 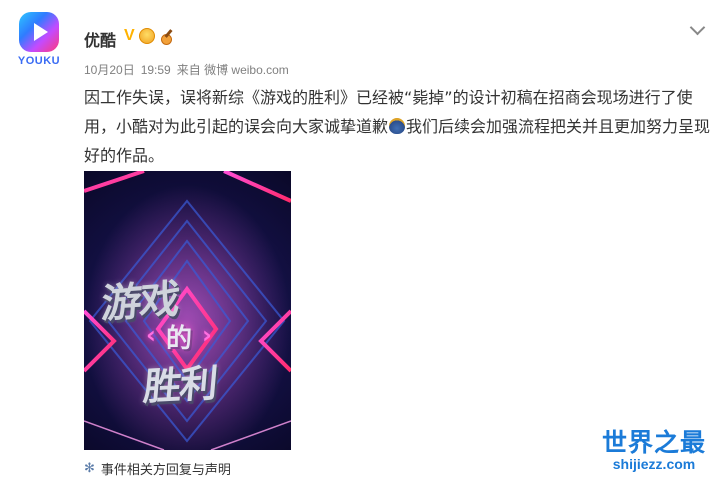 What do you see at coordinates (109, 70) in the screenshot?
I see `post-date: 10月20日` at bounding box center [109, 70].